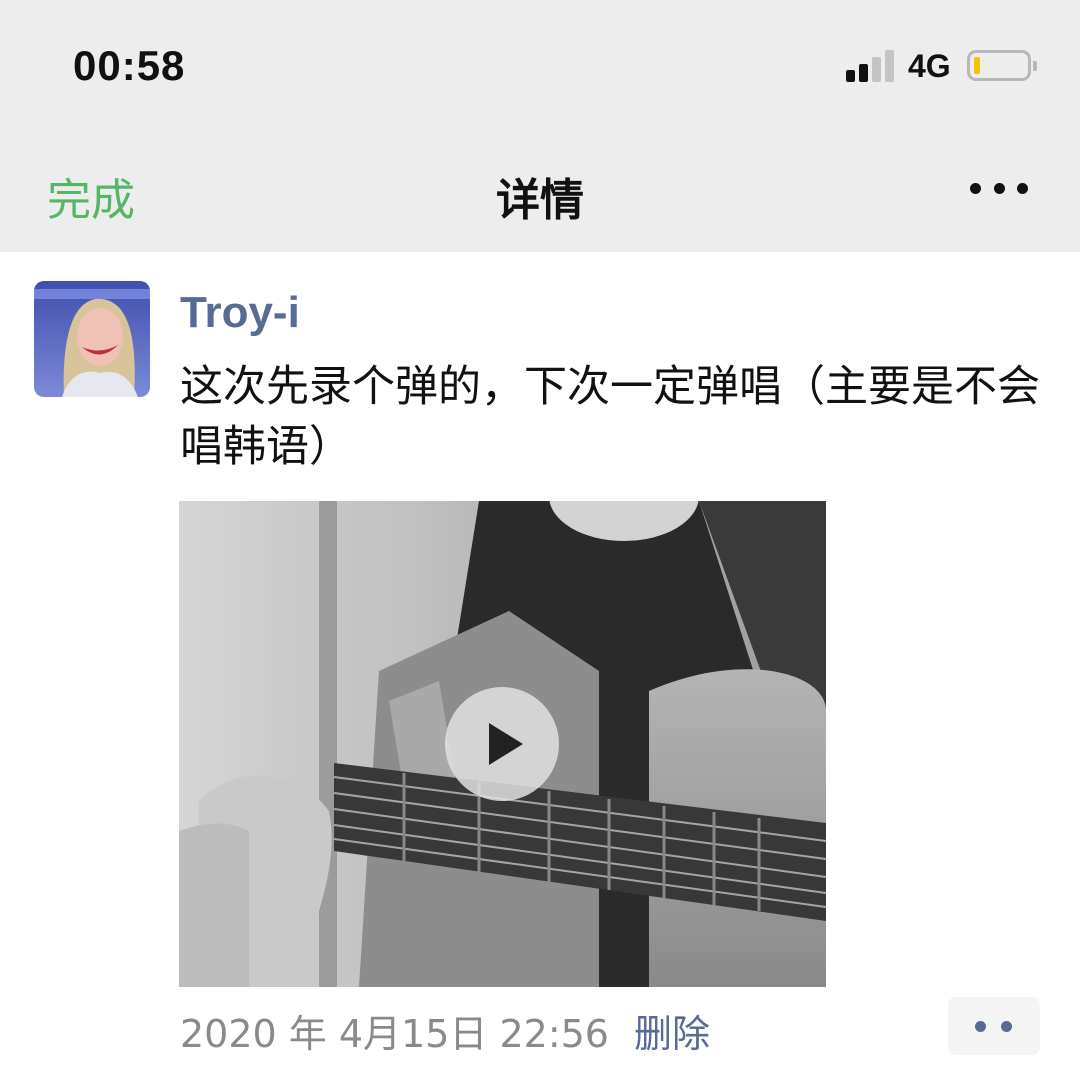 The image size is (1080, 1085). I want to click on battery-icon, so click(1002, 65).